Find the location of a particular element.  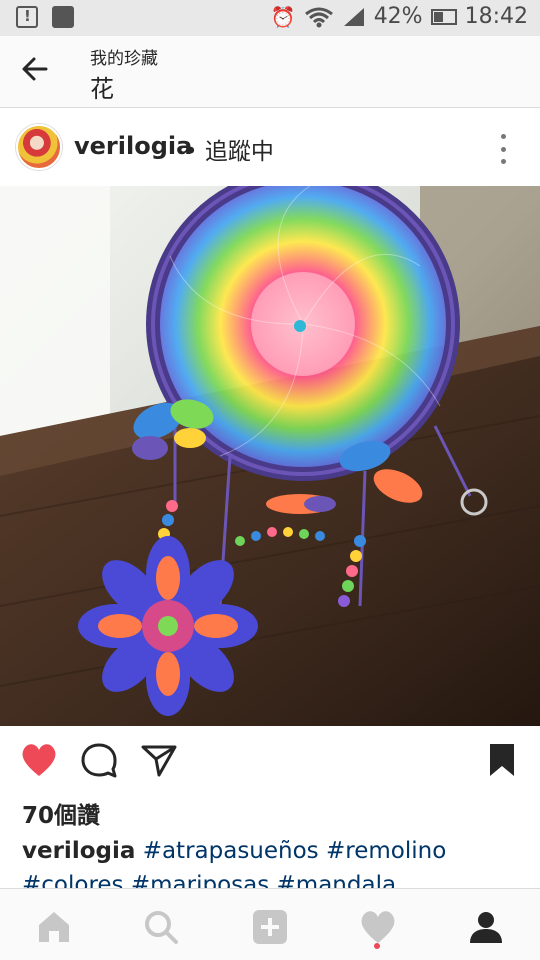

caption-username: verilogia is located at coordinates (78, 851).